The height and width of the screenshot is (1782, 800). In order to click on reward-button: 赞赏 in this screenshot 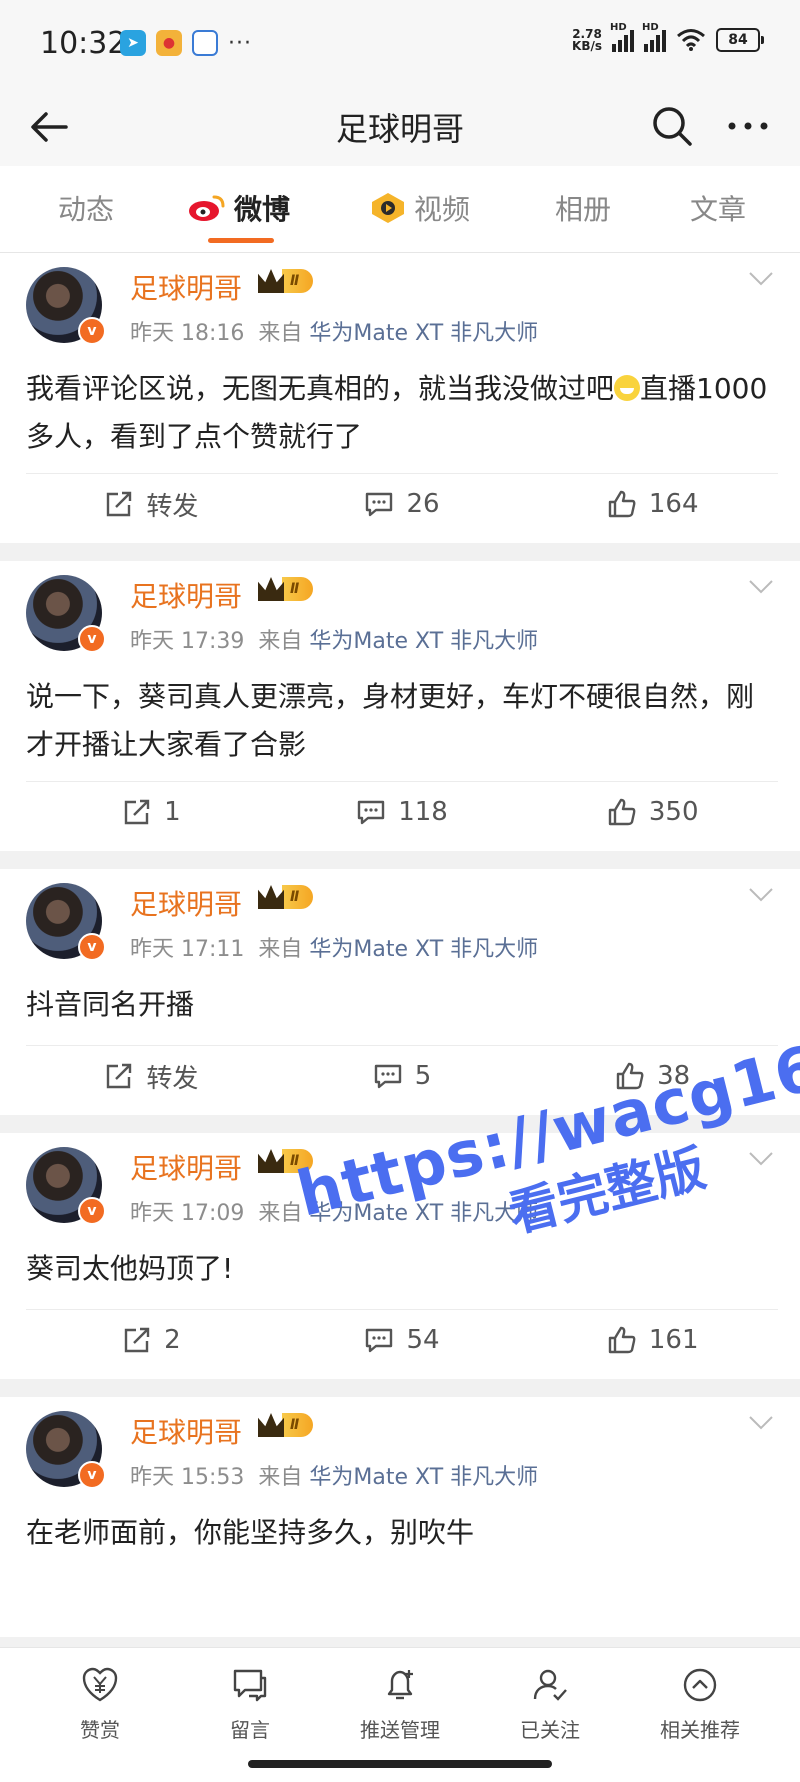, I will do `click(100, 1704)`.